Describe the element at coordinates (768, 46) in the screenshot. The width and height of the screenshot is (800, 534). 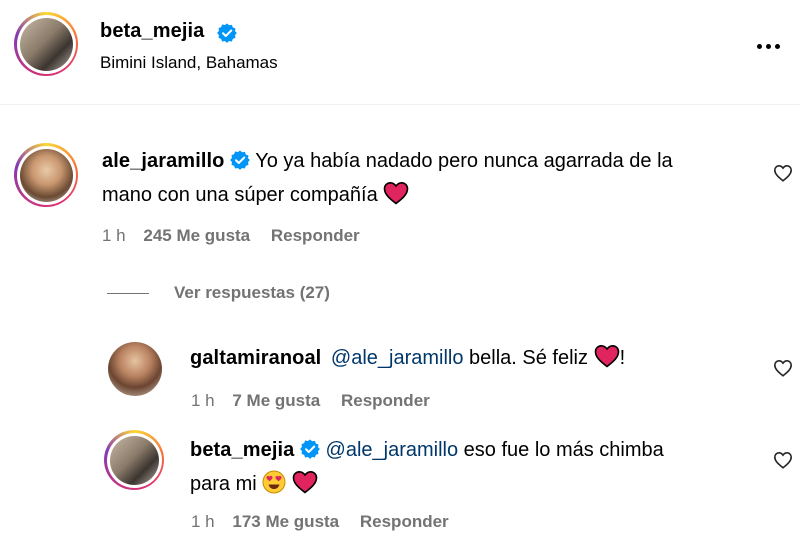
I see `more-options-icon` at that location.